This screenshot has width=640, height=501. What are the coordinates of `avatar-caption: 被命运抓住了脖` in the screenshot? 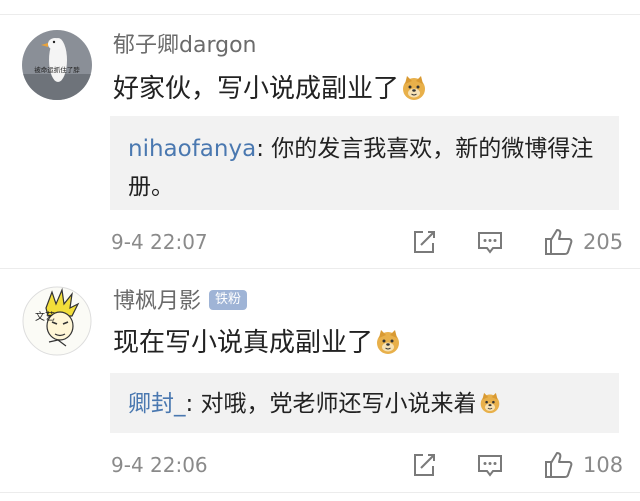 It's located at (57, 69).